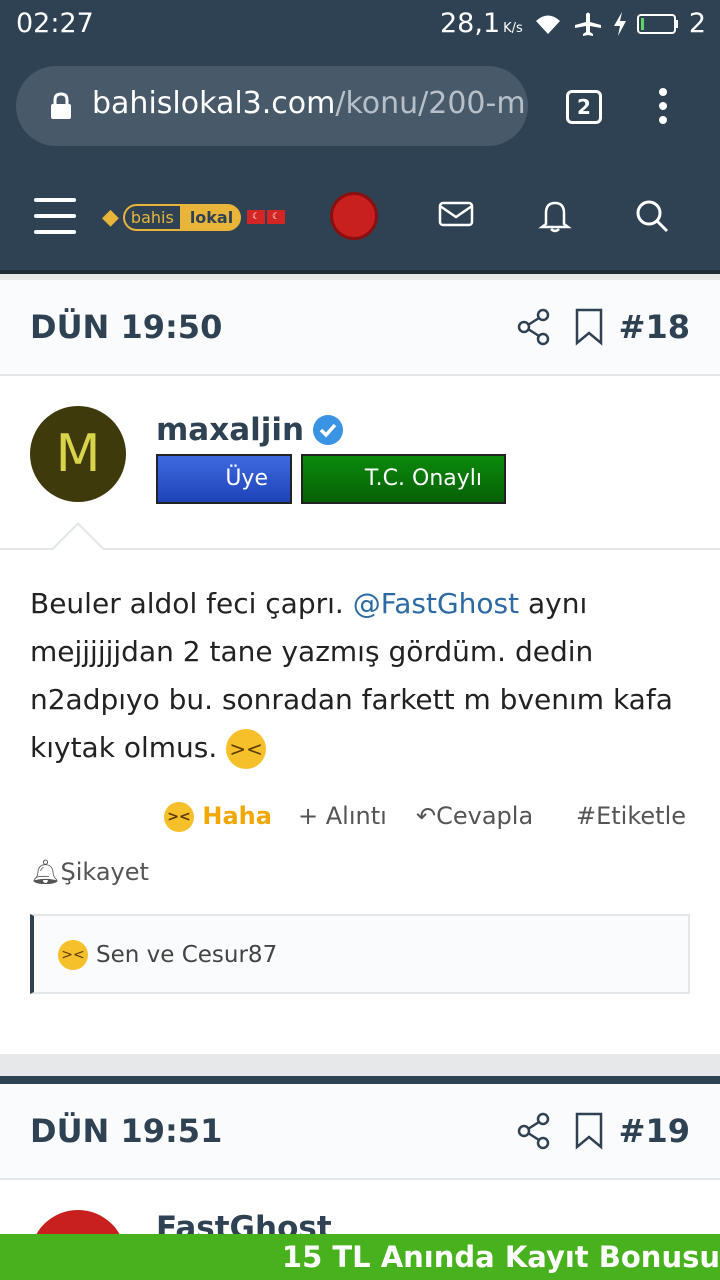 This screenshot has width=720, height=1280. I want to click on status-time: 02:27, so click(55, 23).